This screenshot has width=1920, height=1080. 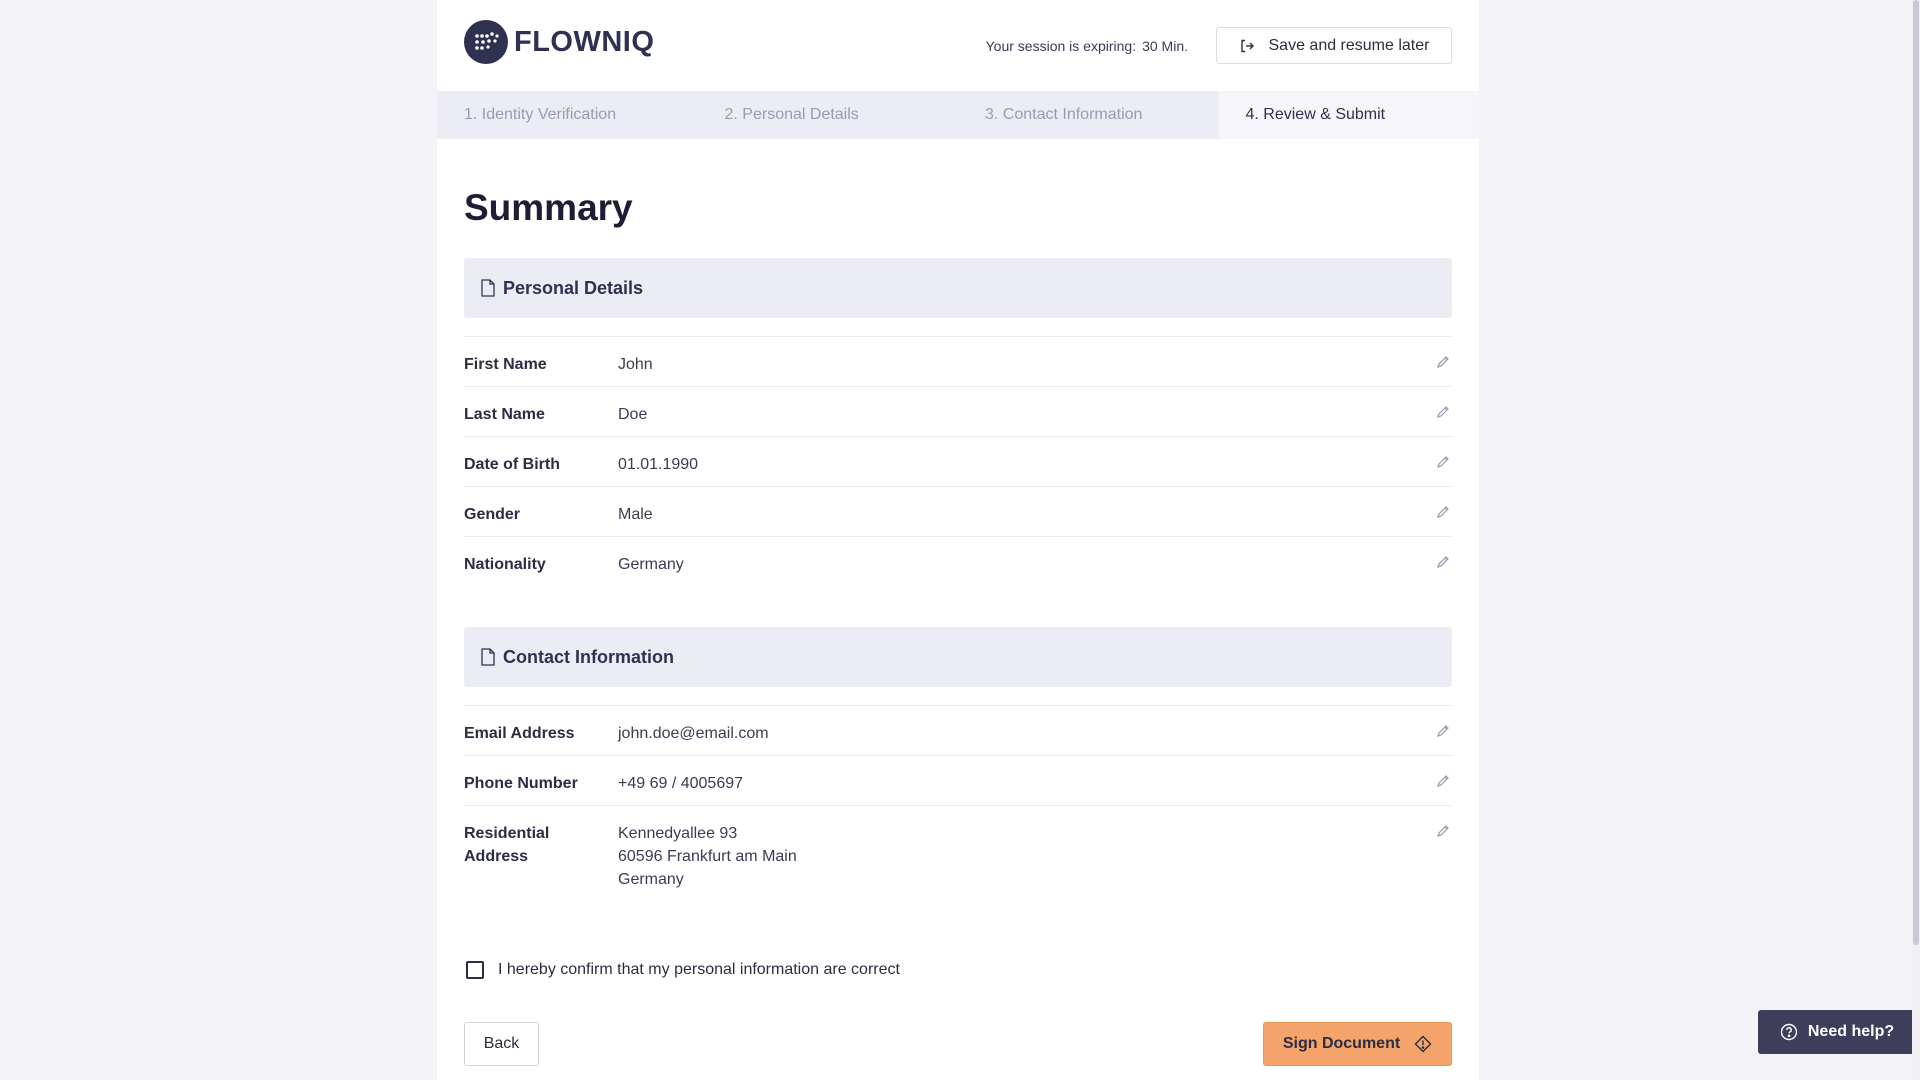 I want to click on back-button: Back, so click(x=501, y=1044).